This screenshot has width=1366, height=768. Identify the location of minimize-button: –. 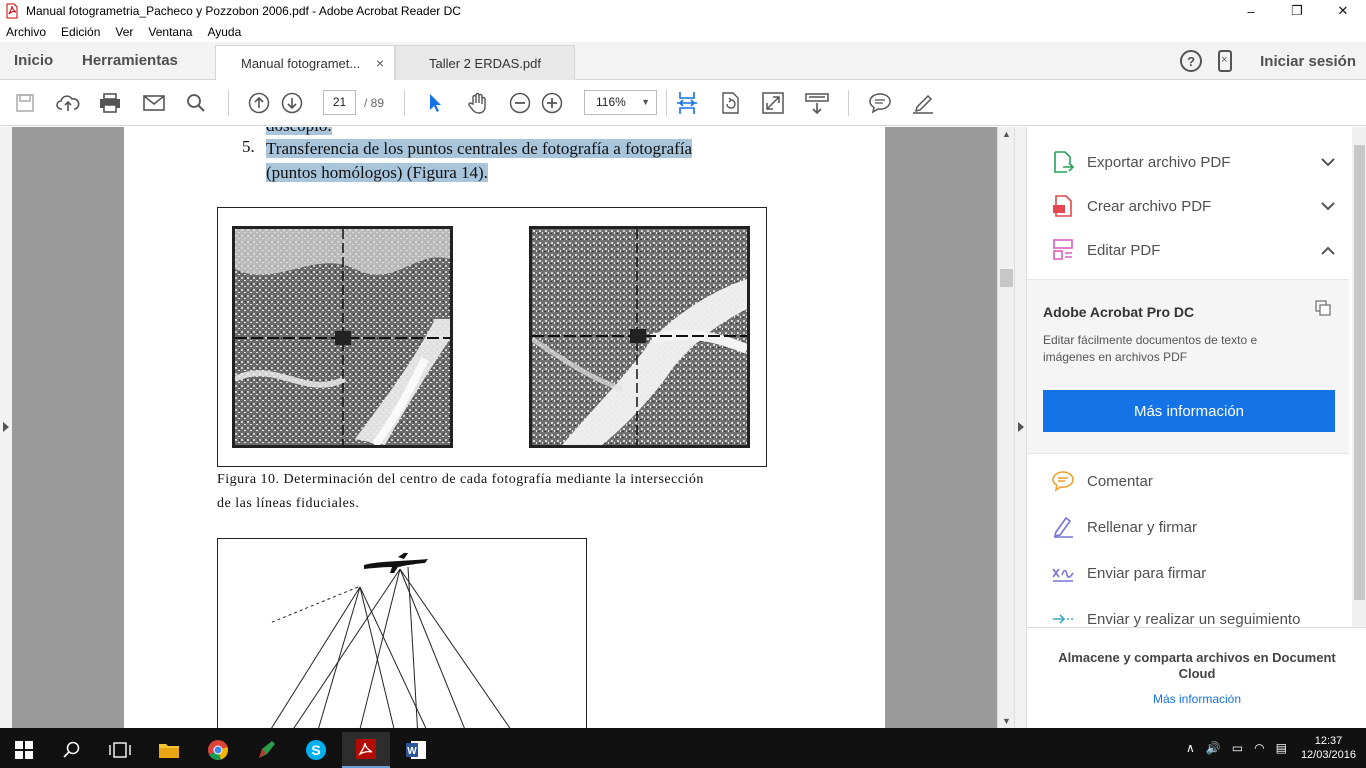
(1251, 11).